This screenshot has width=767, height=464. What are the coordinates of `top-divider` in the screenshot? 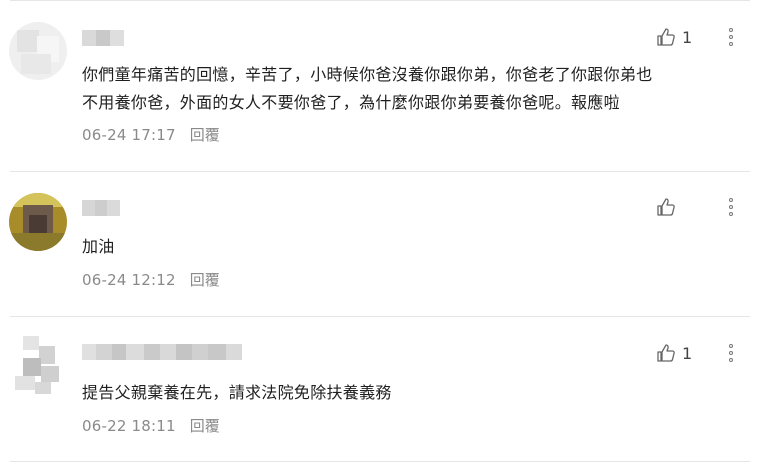 It's located at (380, 0).